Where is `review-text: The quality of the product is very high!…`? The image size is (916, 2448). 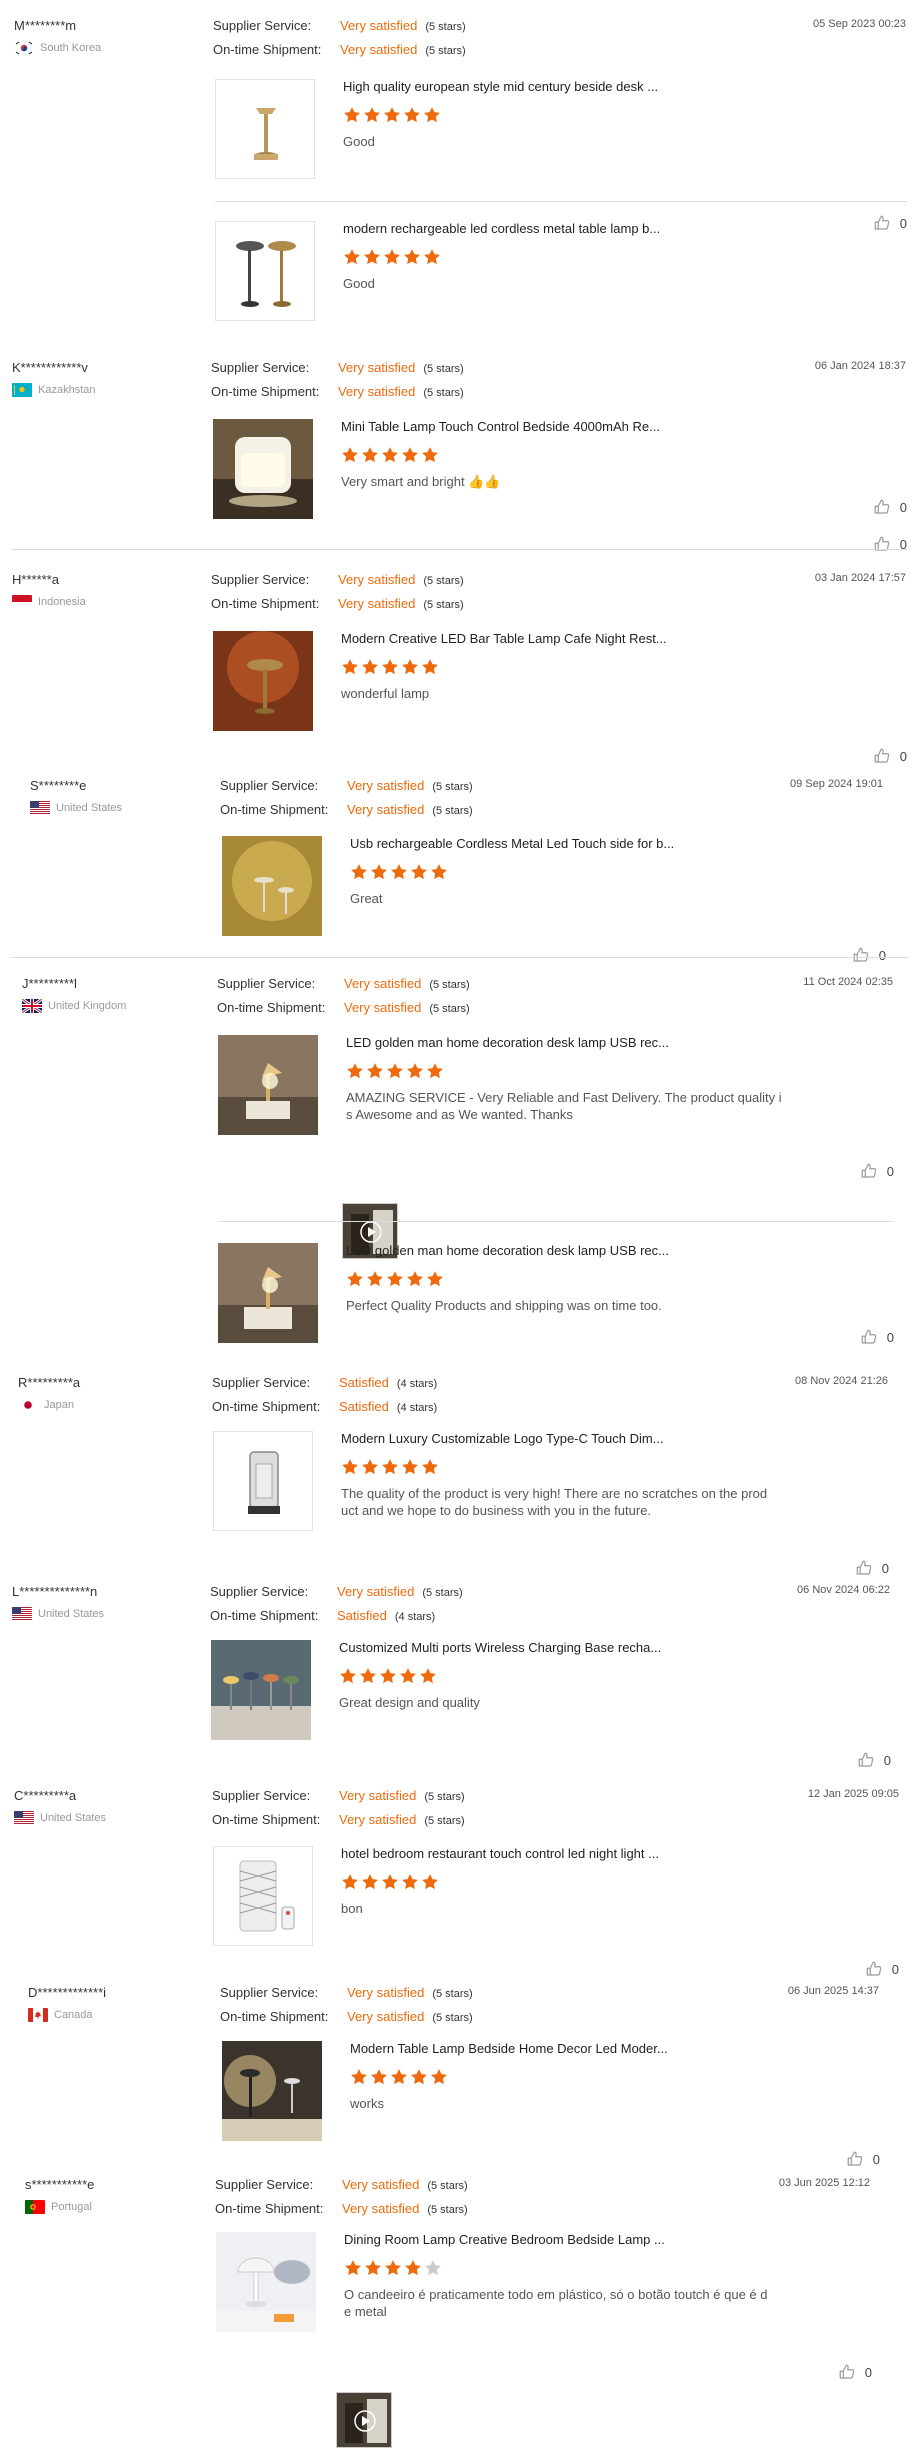
review-text: The quality of the product is very high!… is located at coordinates (564, 1502).